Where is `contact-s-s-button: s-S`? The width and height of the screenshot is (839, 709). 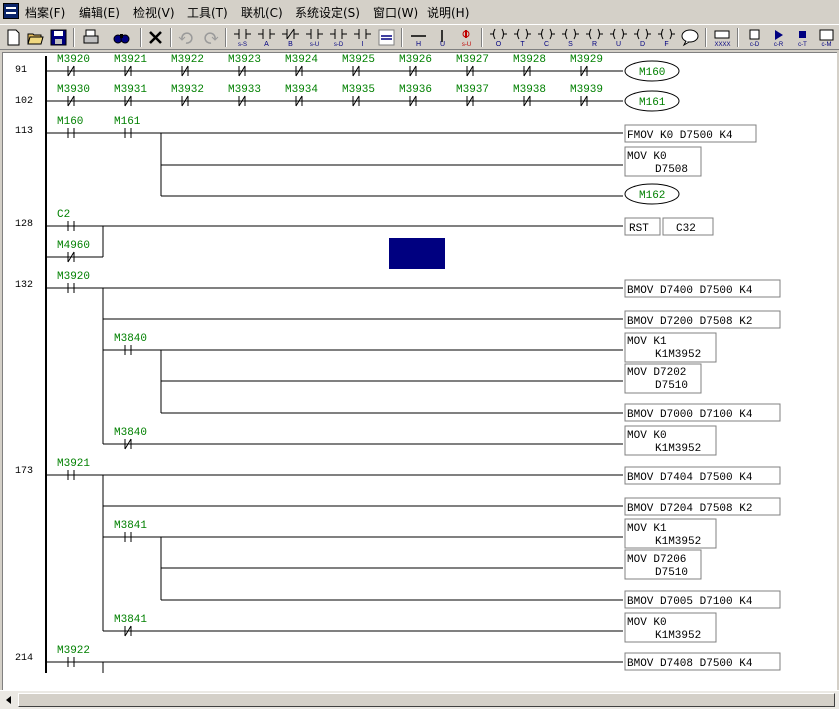
contact-s-s-button: s-S is located at coordinates (242, 37).